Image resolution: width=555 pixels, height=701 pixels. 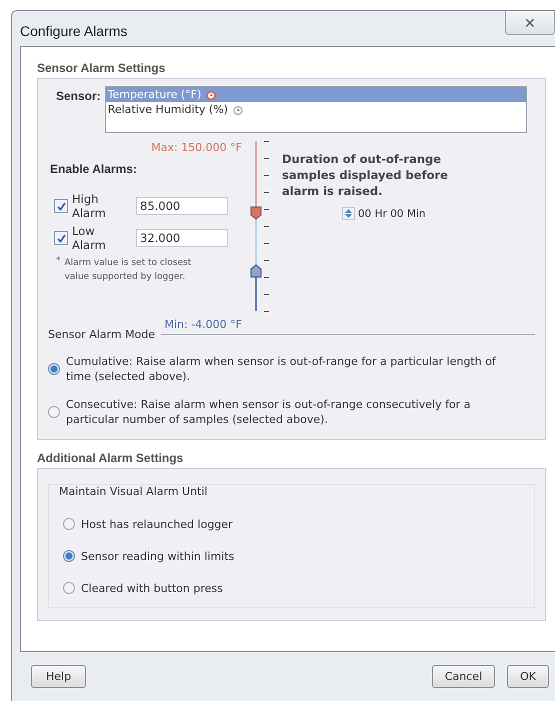 What do you see at coordinates (152, 588) in the screenshot?
I see `option-label: Cleared with button press` at bounding box center [152, 588].